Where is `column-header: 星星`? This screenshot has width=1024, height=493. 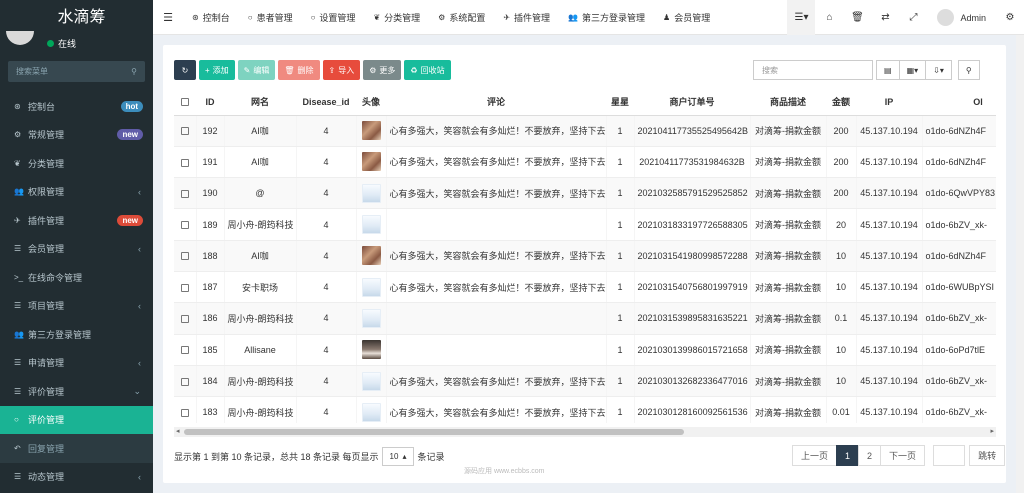
column-header: 星星 is located at coordinates (620, 102).